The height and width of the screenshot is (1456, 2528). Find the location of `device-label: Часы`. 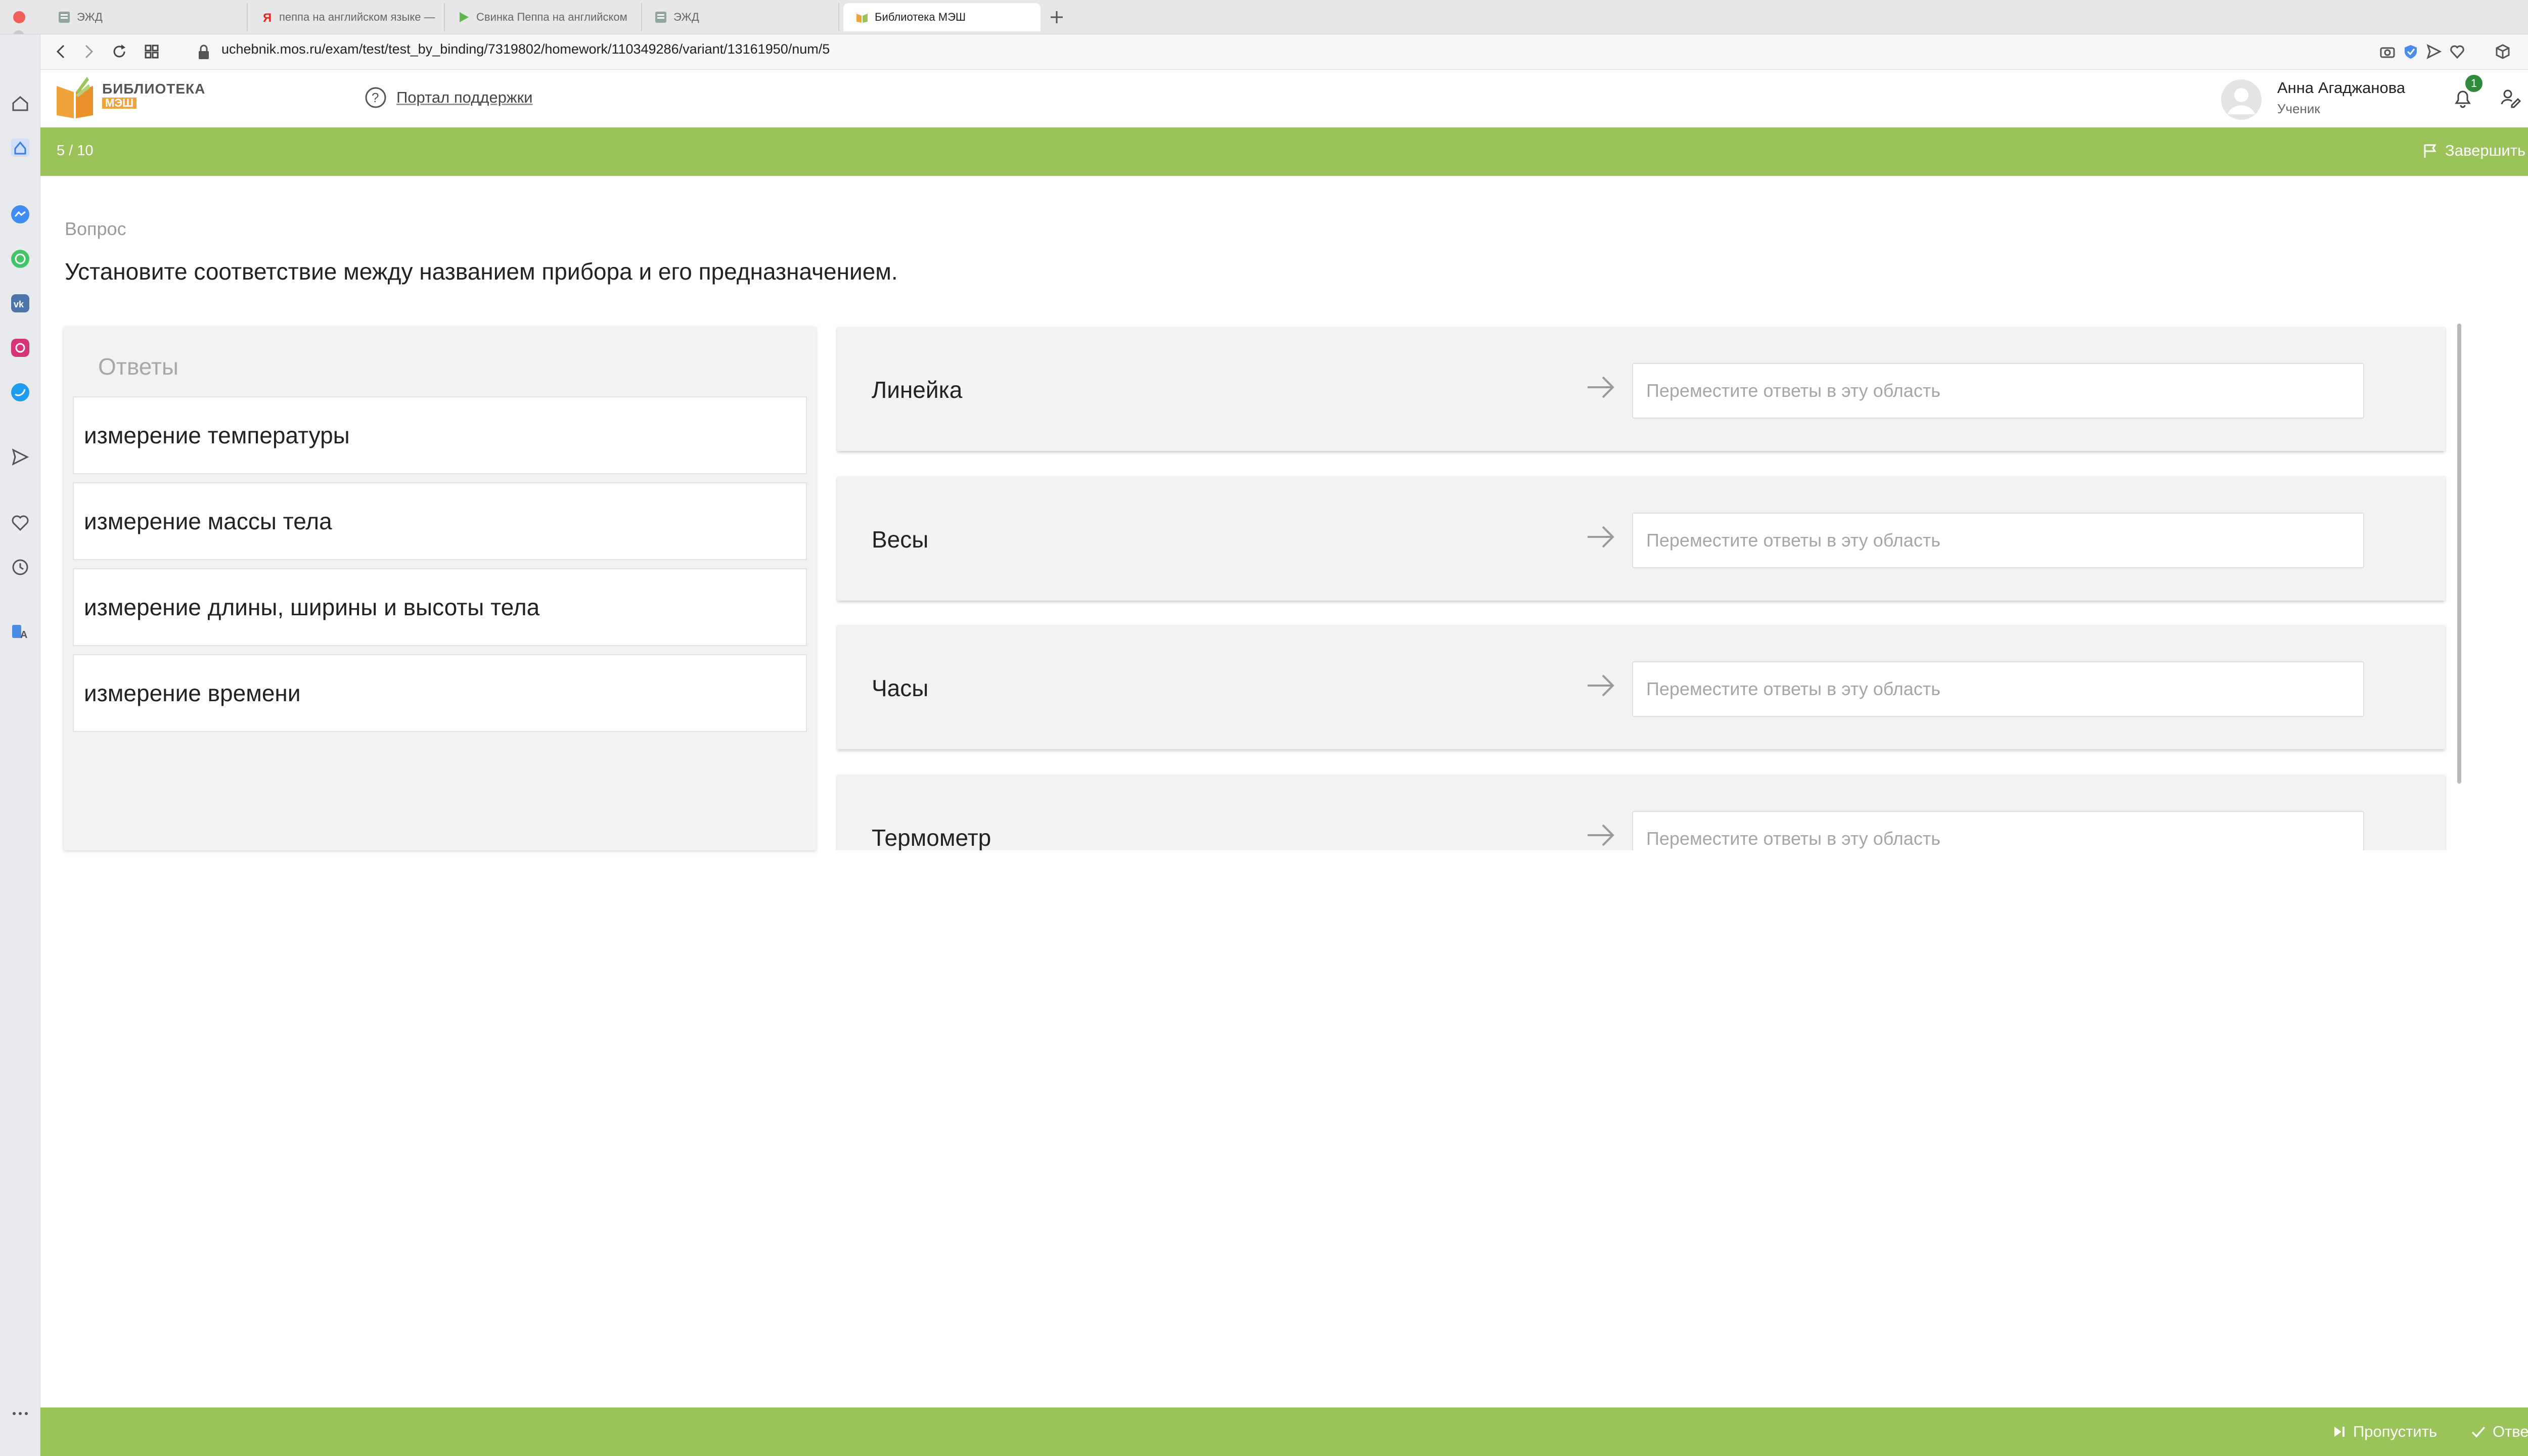

device-label: Часы is located at coordinates (901, 688).